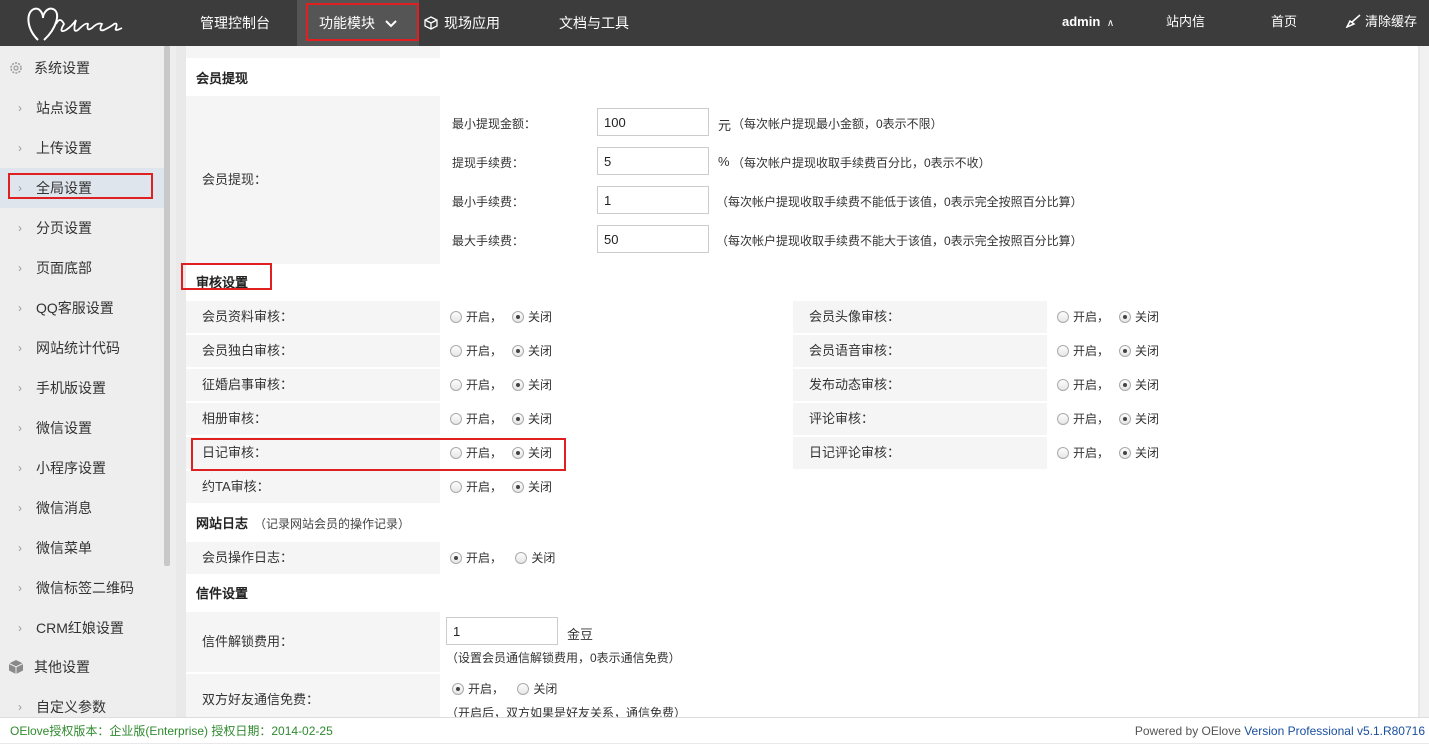 The height and width of the screenshot is (744, 1429). What do you see at coordinates (82, 588) in the screenshot?
I see `sidebar-item: › 微信标签二维码` at bounding box center [82, 588].